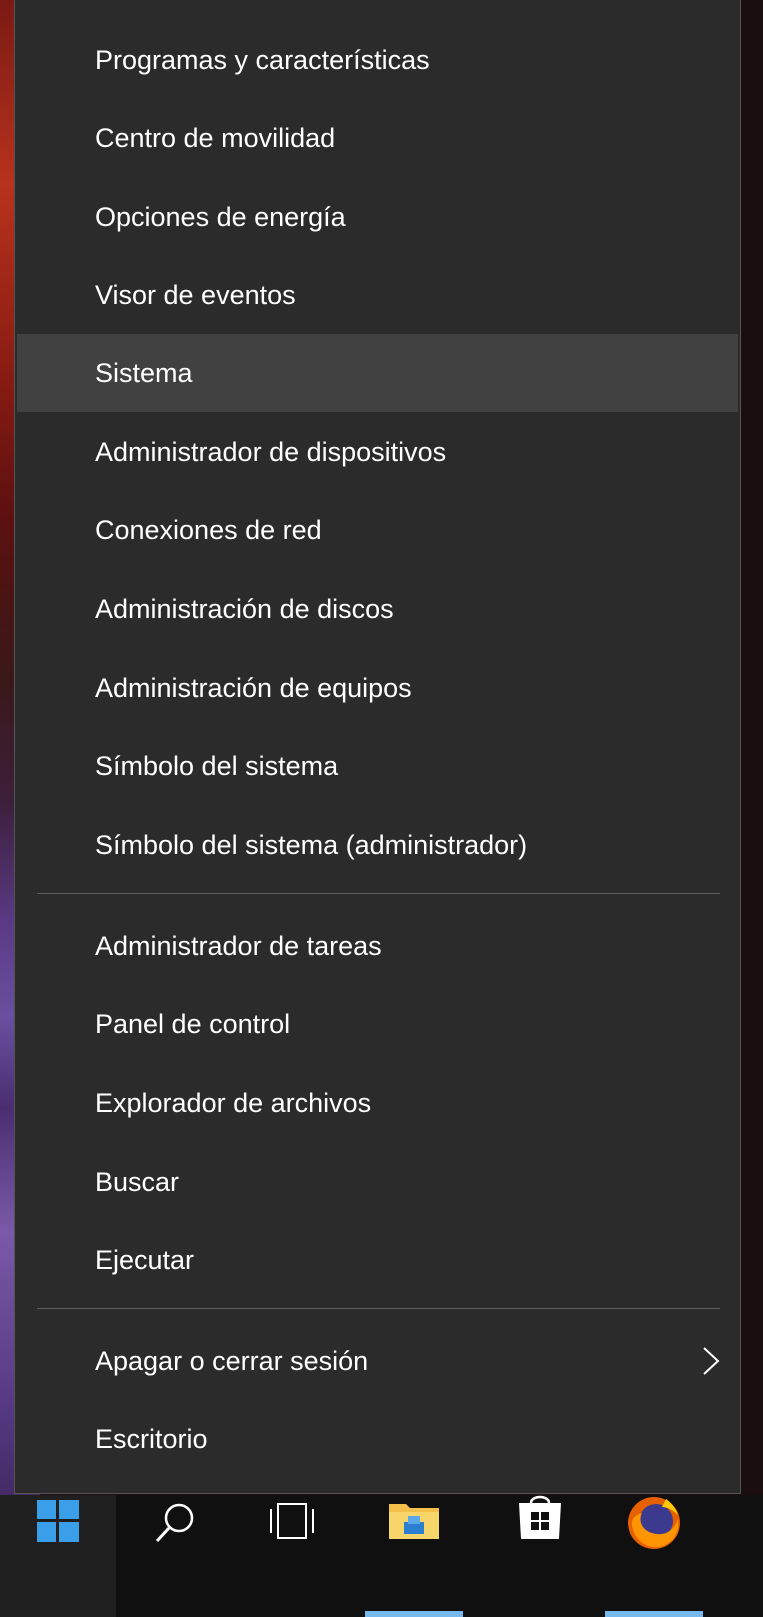 The image size is (763, 1617). I want to click on folder-icon, so click(414, 1521).